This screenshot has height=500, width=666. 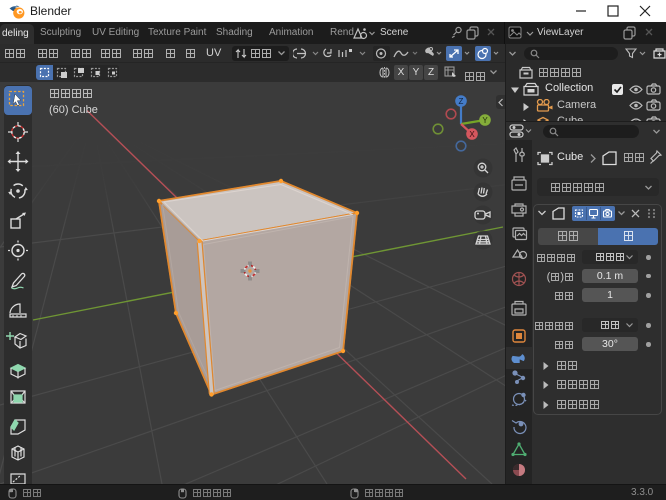 I want to click on svg-text: X, so click(x=472, y=134).